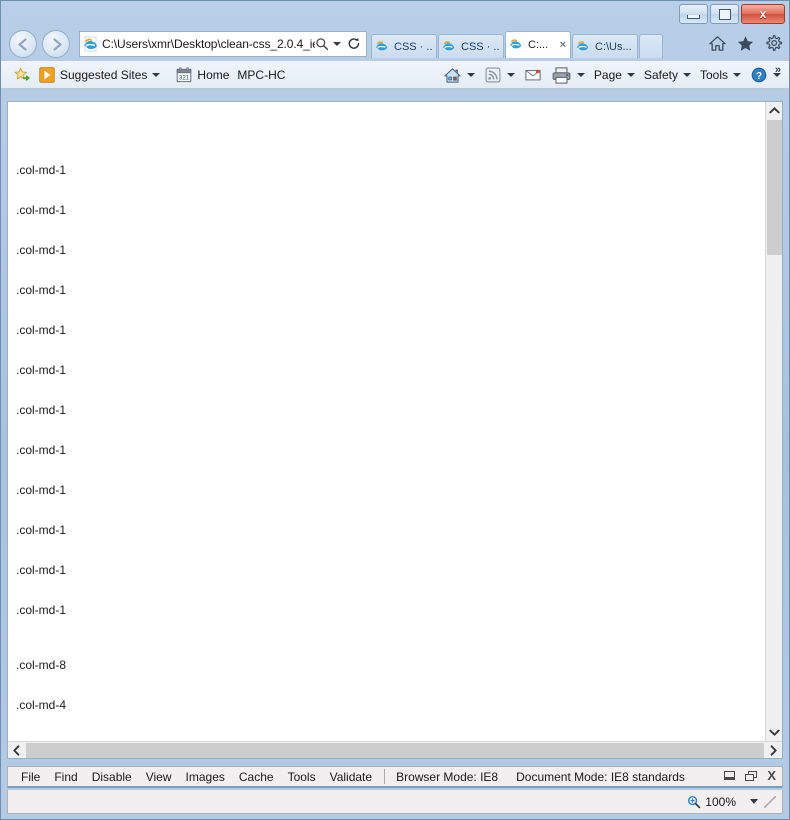  Describe the element at coordinates (159, 777) in the screenshot. I see `devtools-menu-view: View` at that location.